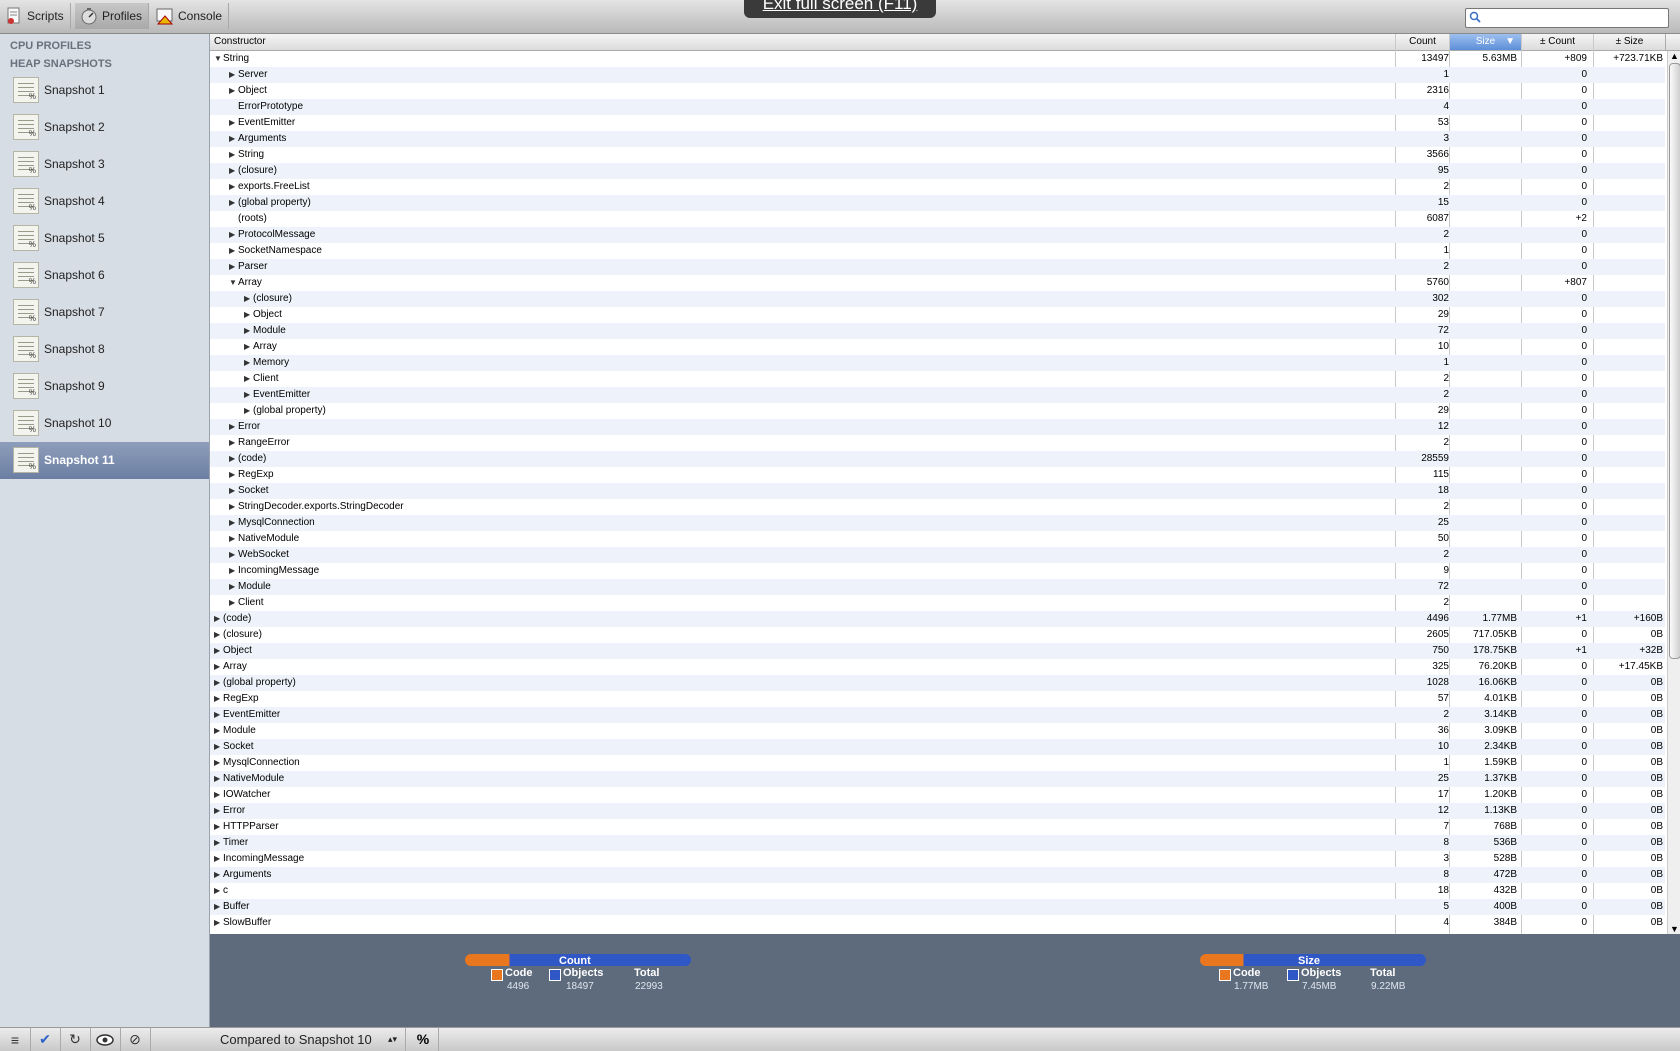  Describe the element at coordinates (308, 1039) in the screenshot. I see `compare-snapshot-select: Compared to Snapshot 10 ▴▾` at that location.